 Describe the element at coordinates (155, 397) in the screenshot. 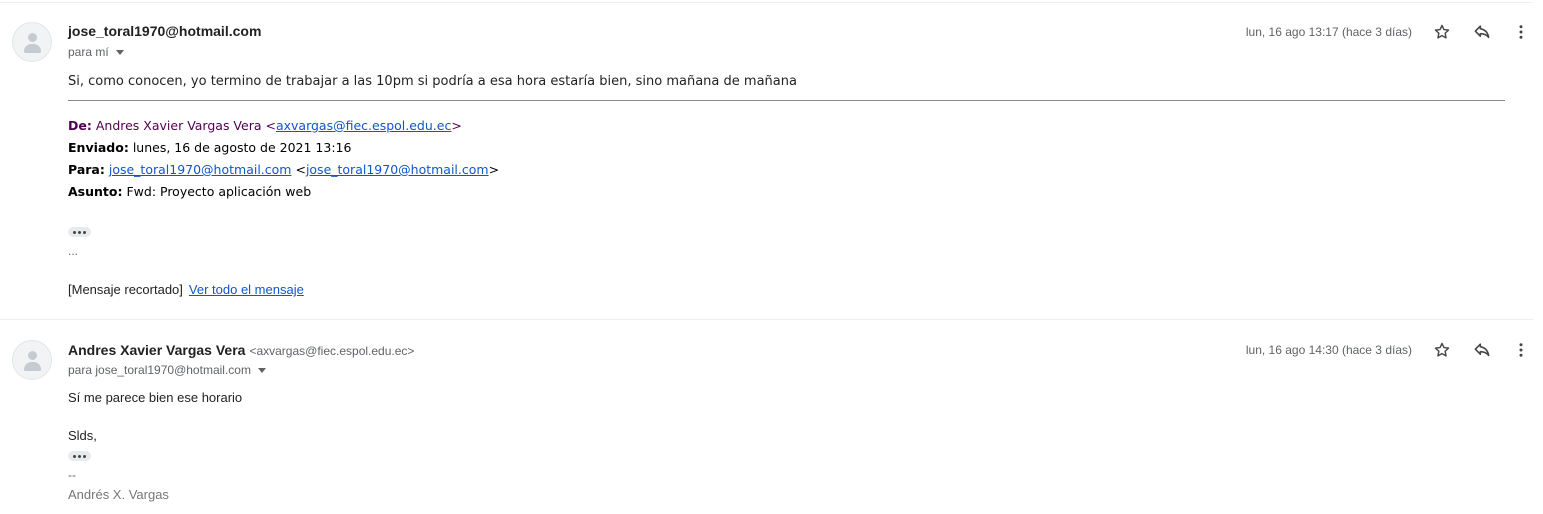

I see `message-body-line-1: Sí me parece bien ese horario` at that location.